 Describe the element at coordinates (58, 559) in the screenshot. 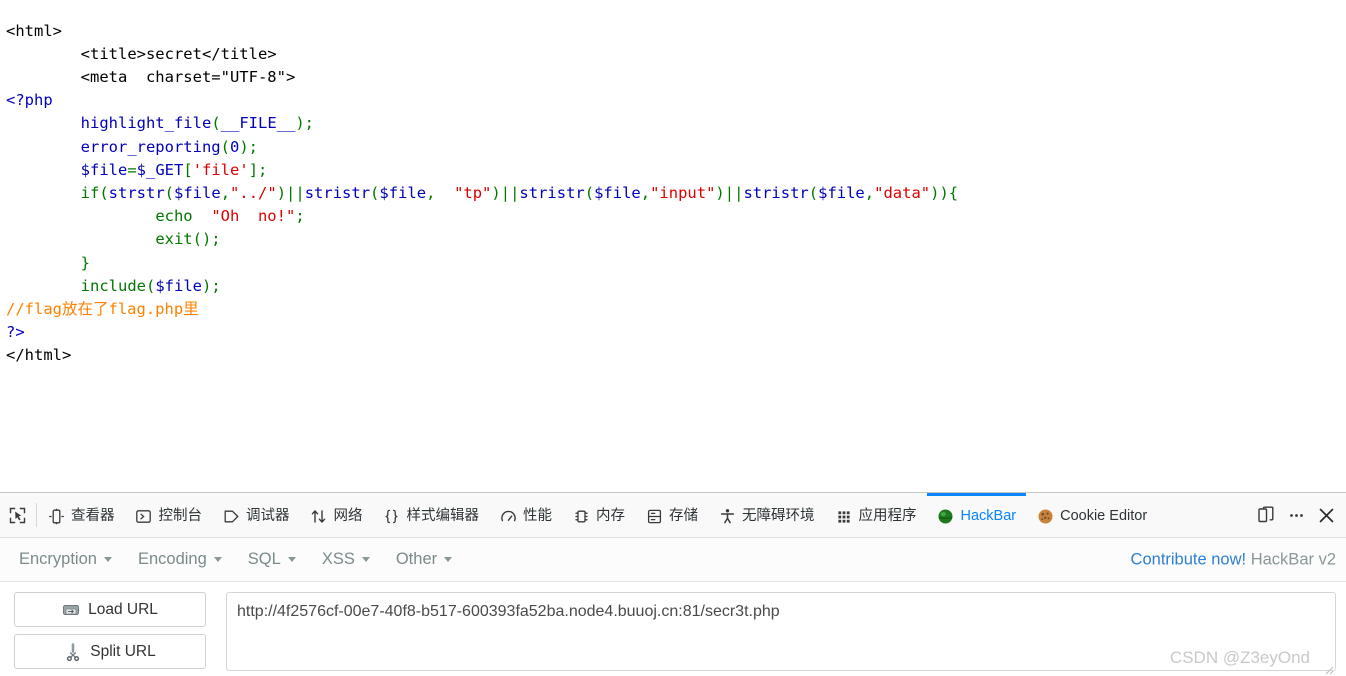

I see `hackbar-menu-label: Encryption` at that location.